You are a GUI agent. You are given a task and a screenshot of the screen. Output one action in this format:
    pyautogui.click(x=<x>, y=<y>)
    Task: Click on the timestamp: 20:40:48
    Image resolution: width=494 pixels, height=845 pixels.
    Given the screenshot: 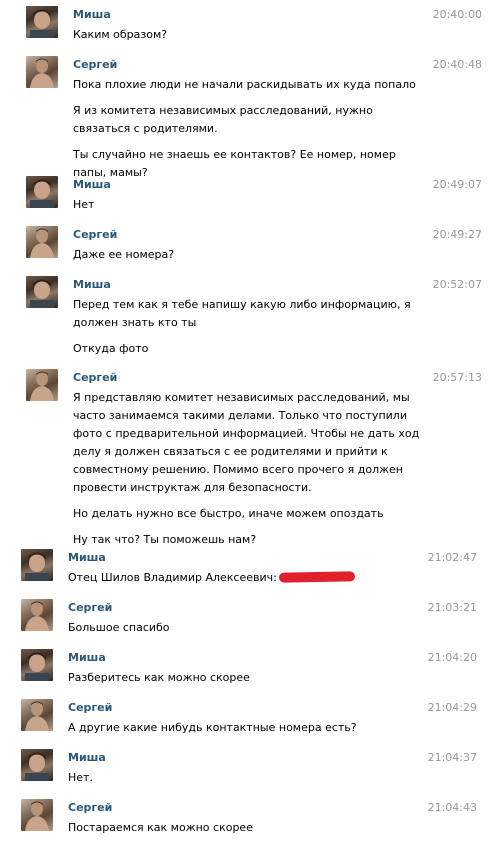 What is the action you would take?
    pyautogui.click(x=457, y=64)
    